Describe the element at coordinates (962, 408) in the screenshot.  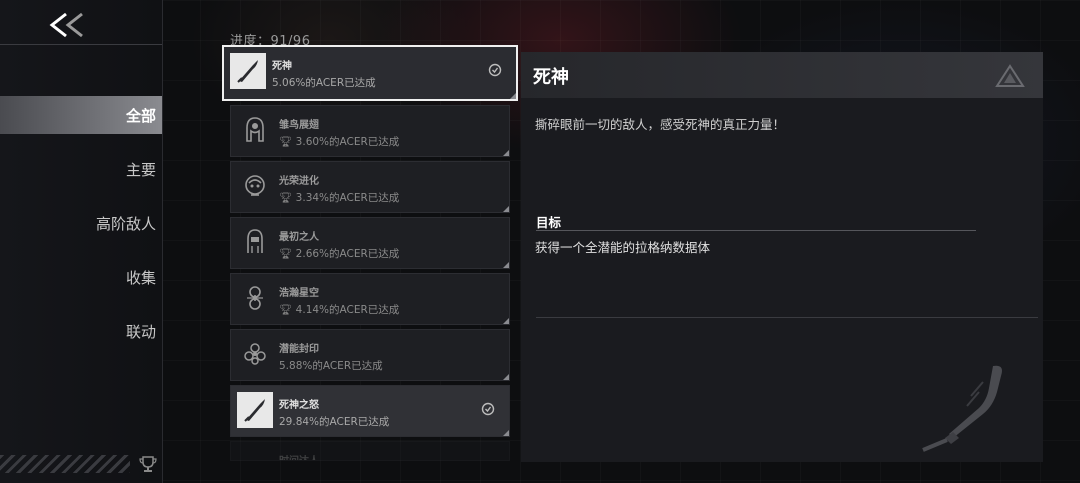
I see `blade-weapon-icon` at that location.